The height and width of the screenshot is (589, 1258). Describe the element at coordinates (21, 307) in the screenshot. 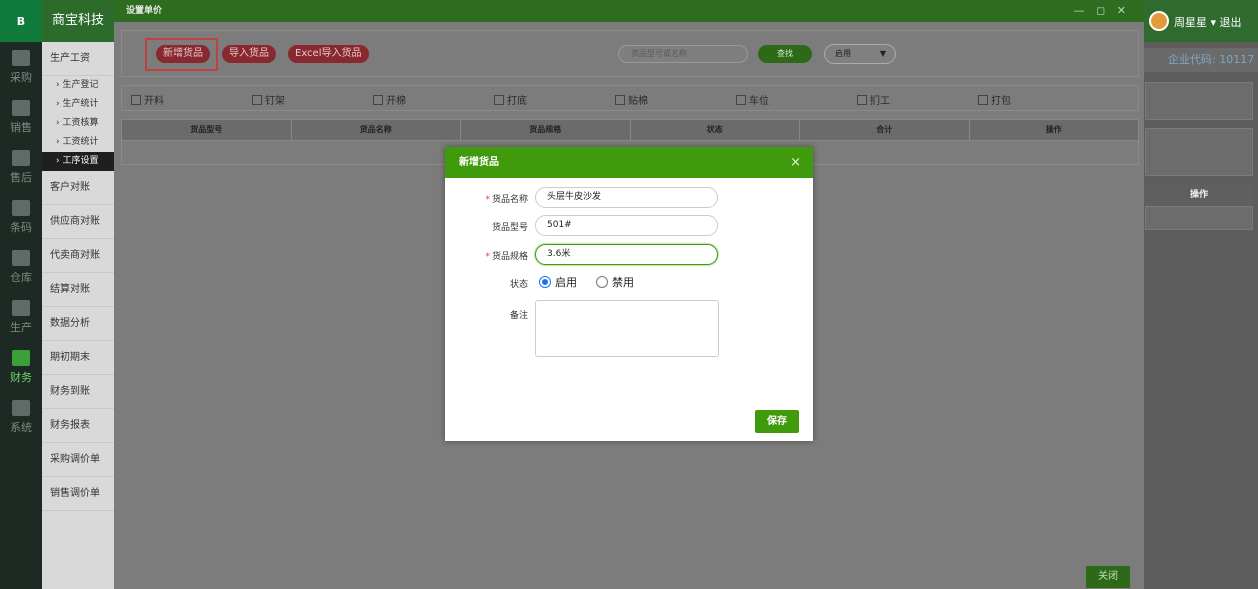

I see `robot-arm-icon` at that location.